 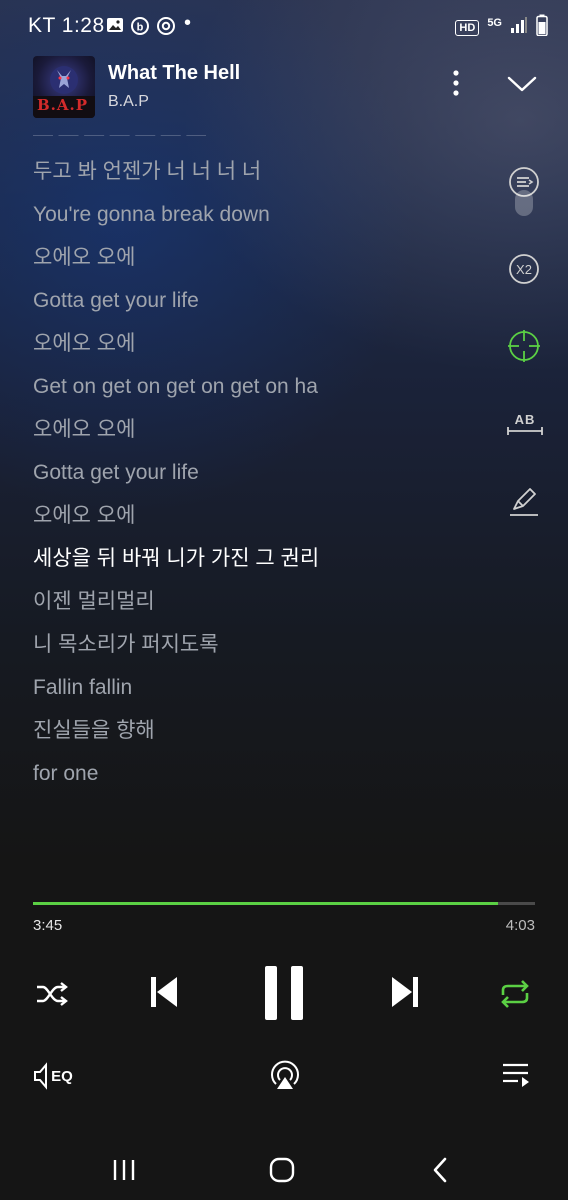 I want to click on equalizer-button: EQ, so click(x=53, y=1076).